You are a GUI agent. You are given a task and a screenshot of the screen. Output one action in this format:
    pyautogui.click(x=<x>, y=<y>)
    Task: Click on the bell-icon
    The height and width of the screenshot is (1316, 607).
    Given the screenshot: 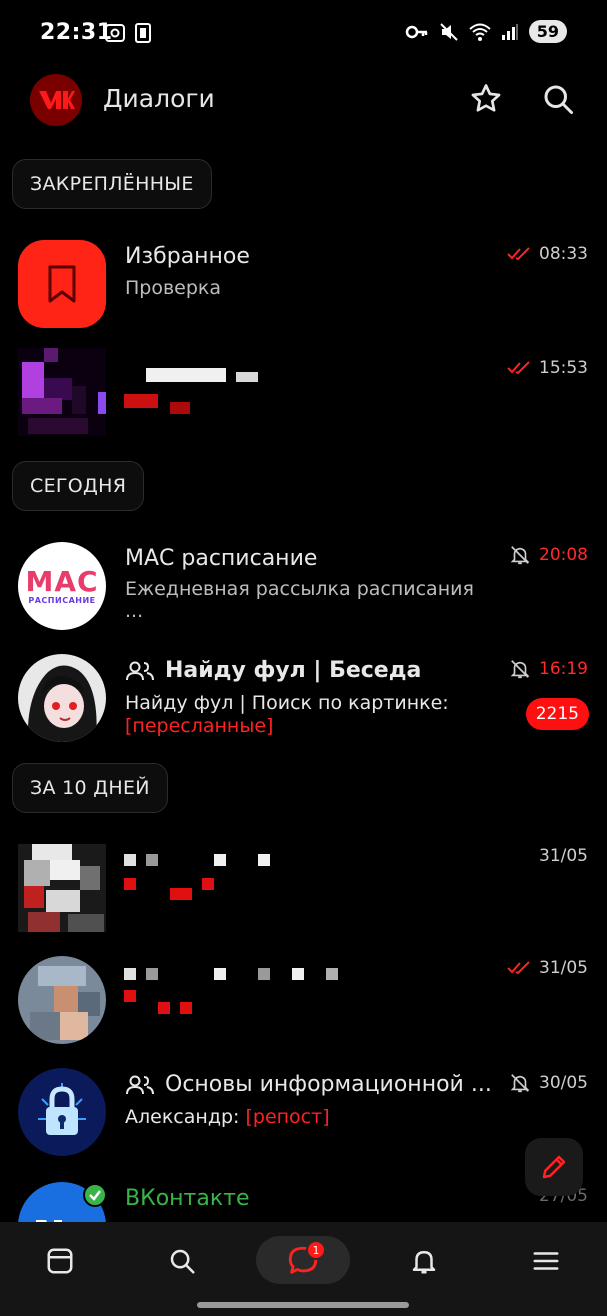 What is the action you would take?
    pyautogui.click(x=424, y=1262)
    